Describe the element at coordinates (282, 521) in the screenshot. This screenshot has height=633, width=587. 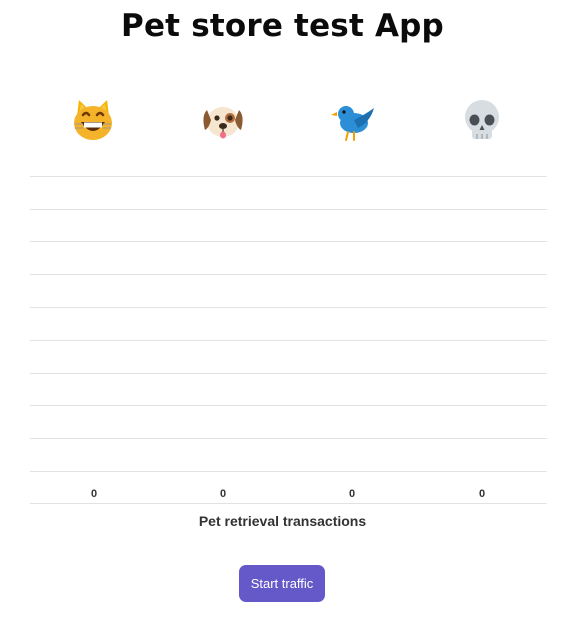
I see `chart-x-axis-label: Pet retrieval transactions` at that location.